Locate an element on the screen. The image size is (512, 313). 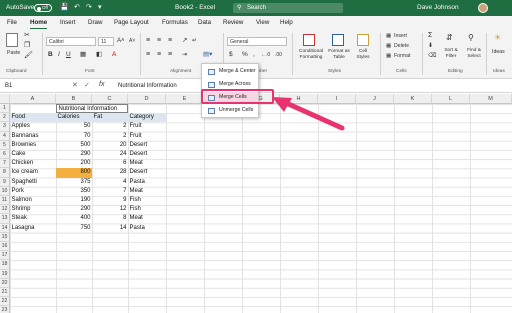
table-cell: Steak is located at coordinates (33, 218).